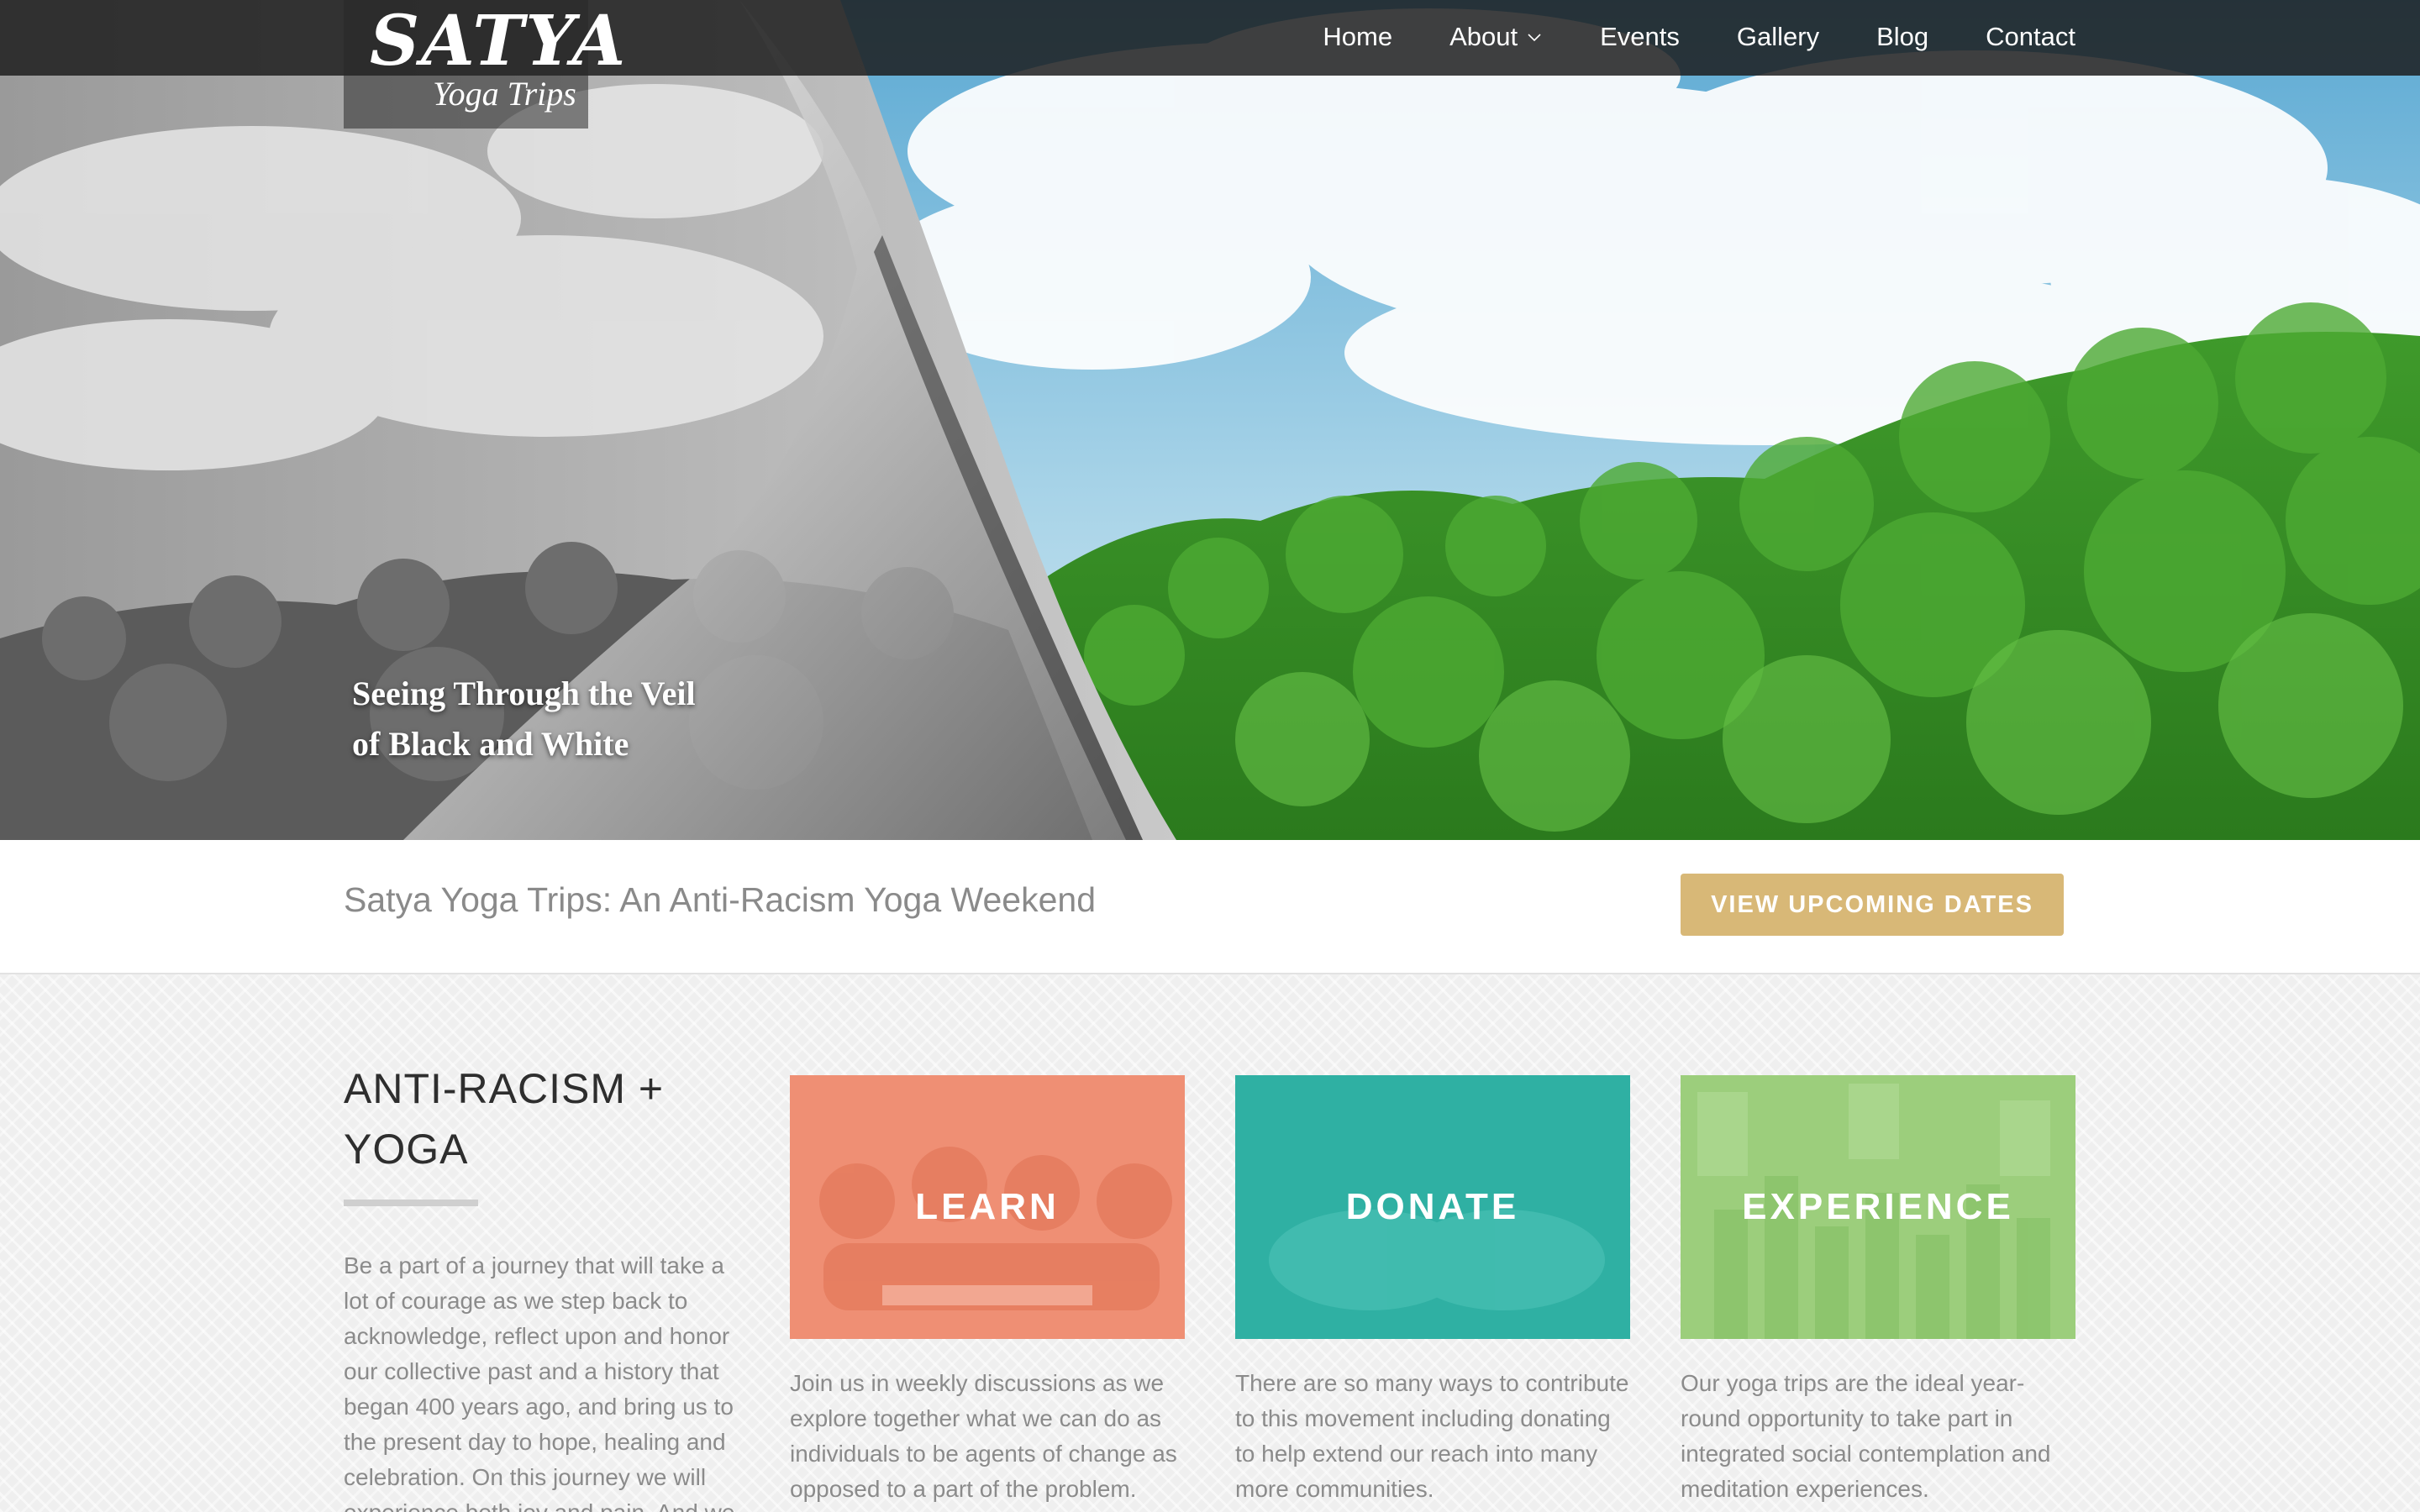 The width and height of the screenshot is (2420, 1512). I want to click on donate-card: DONATE, so click(1433, 1207).